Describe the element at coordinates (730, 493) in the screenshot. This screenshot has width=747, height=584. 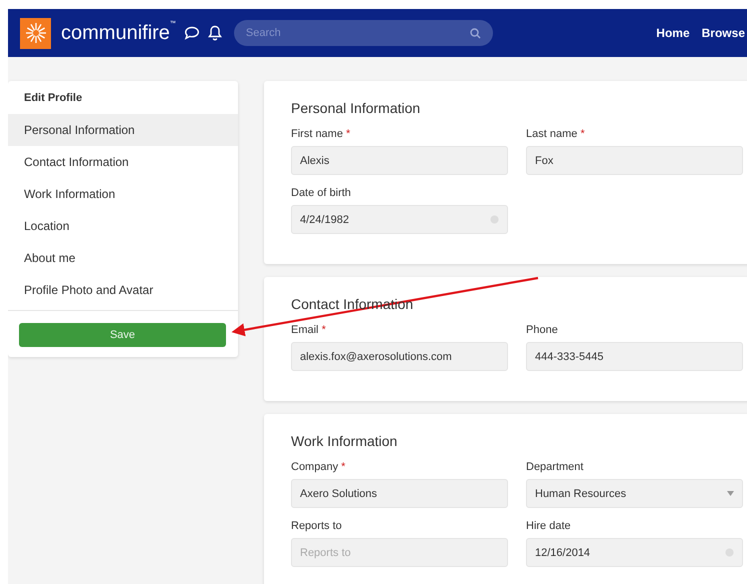
I see `caret-icon` at that location.